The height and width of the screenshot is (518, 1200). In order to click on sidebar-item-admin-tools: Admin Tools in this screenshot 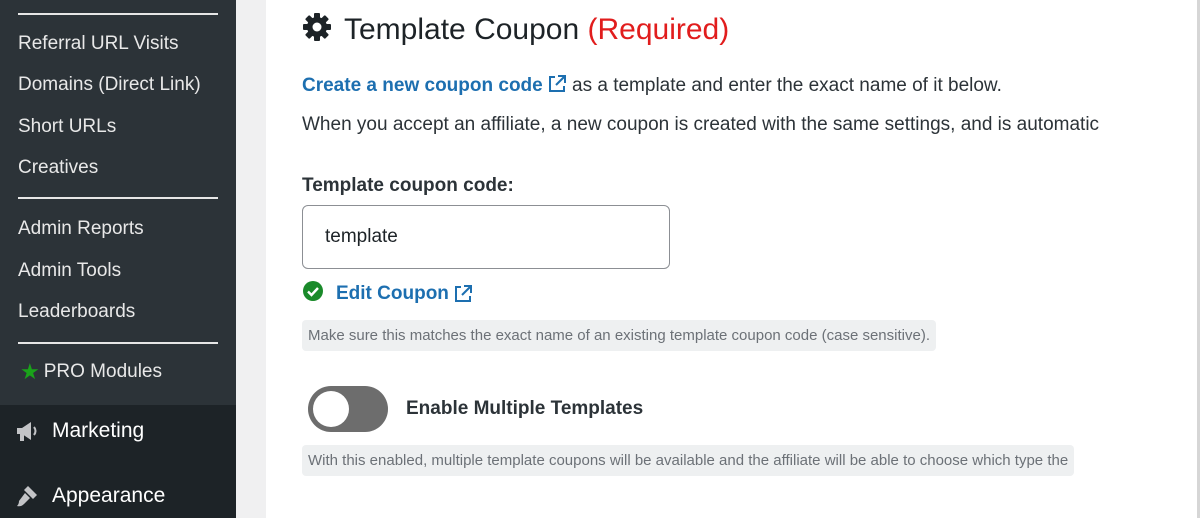, I will do `click(69, 271)`.